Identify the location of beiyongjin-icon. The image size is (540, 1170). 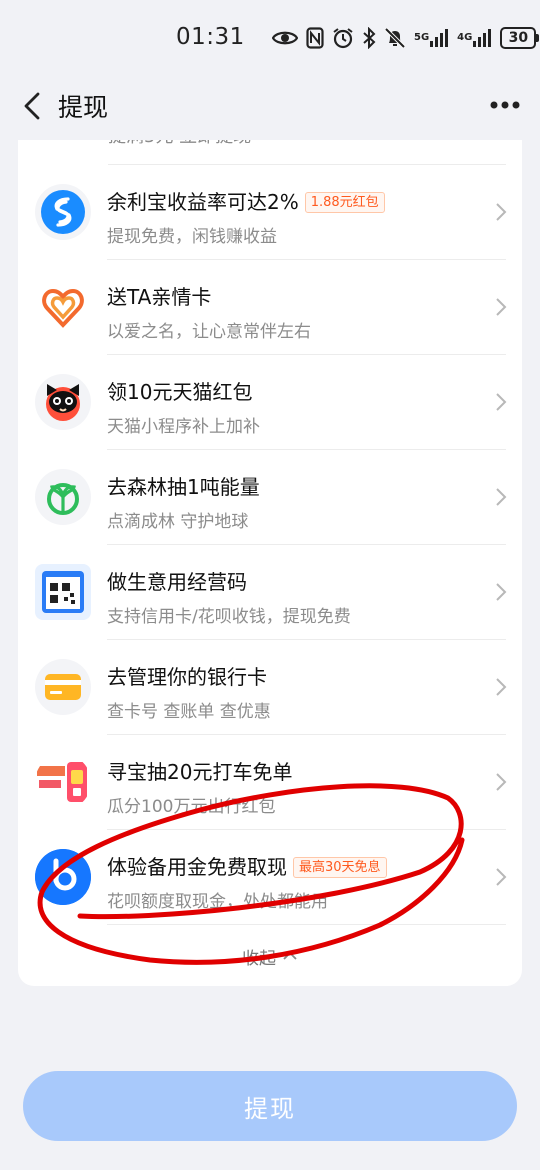
(63, 877).